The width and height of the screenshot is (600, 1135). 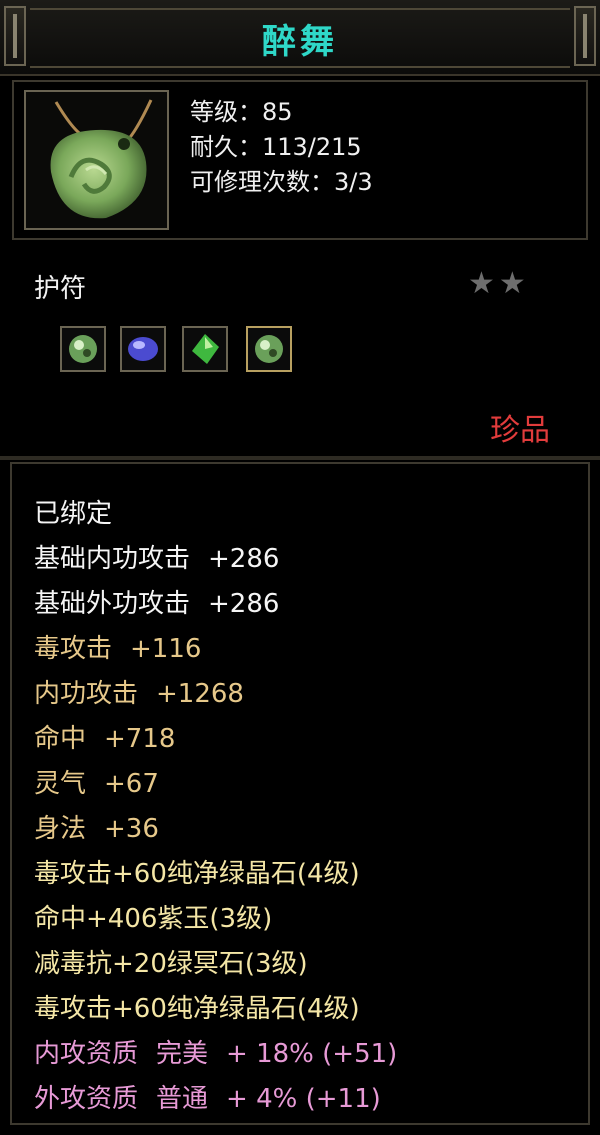 What do you see at coordinates (153, 919) in the screenshot?
I see `gem-effect-row: 命中+406紫玉(3级)` at bounding box center [153, 919].